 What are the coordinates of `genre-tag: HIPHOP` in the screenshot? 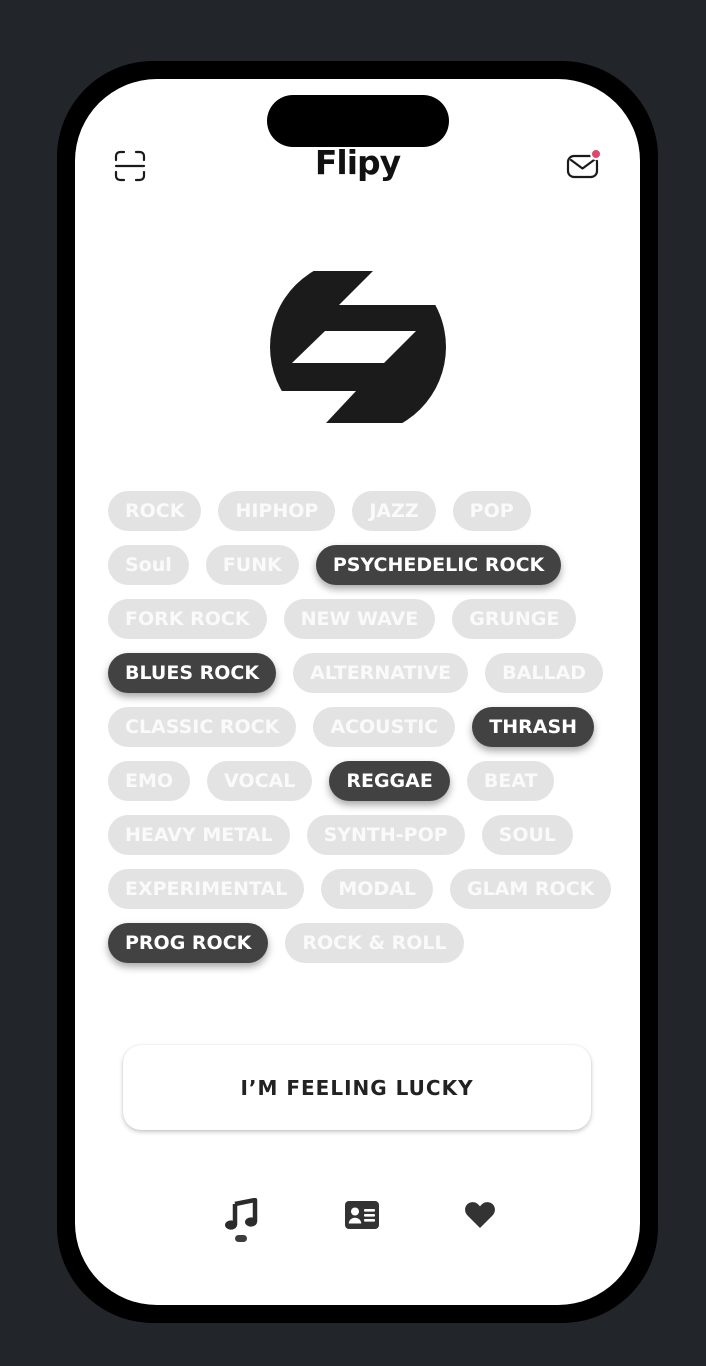 It's located at (277, 511).